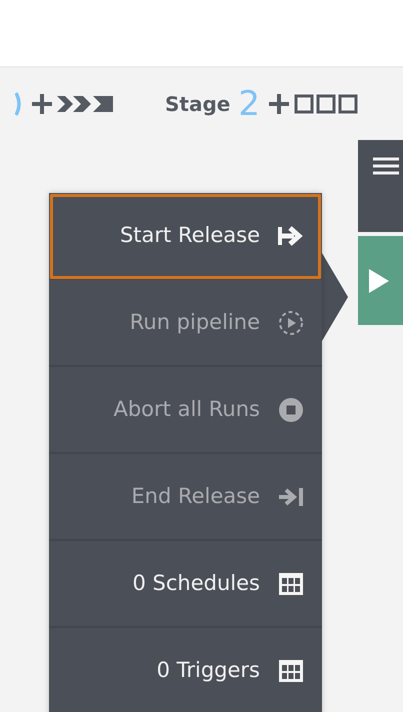 The image size is (403, 712). What do you see at coordinates (185, 236) in the screenshot?
I see `menu-item: Start Release` at bounding box center [185, 236].